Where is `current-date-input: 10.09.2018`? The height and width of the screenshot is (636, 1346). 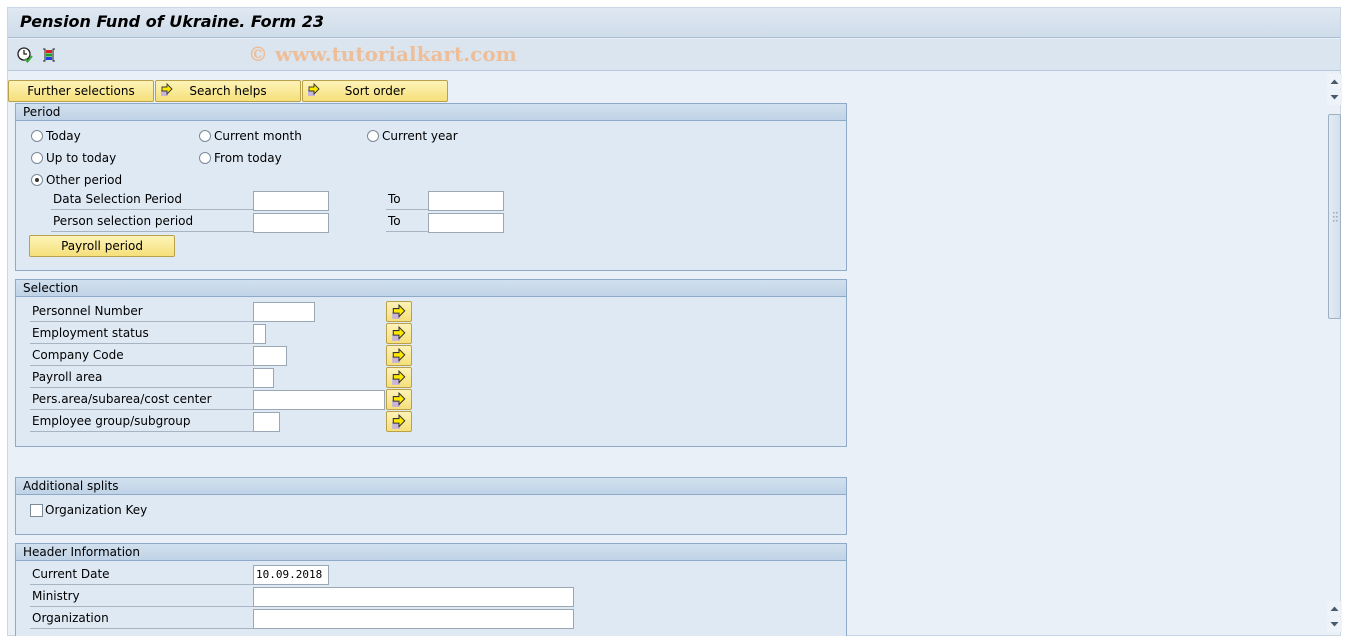 current-date-input: 10.09.2018 is located at coordinates (291, 575).